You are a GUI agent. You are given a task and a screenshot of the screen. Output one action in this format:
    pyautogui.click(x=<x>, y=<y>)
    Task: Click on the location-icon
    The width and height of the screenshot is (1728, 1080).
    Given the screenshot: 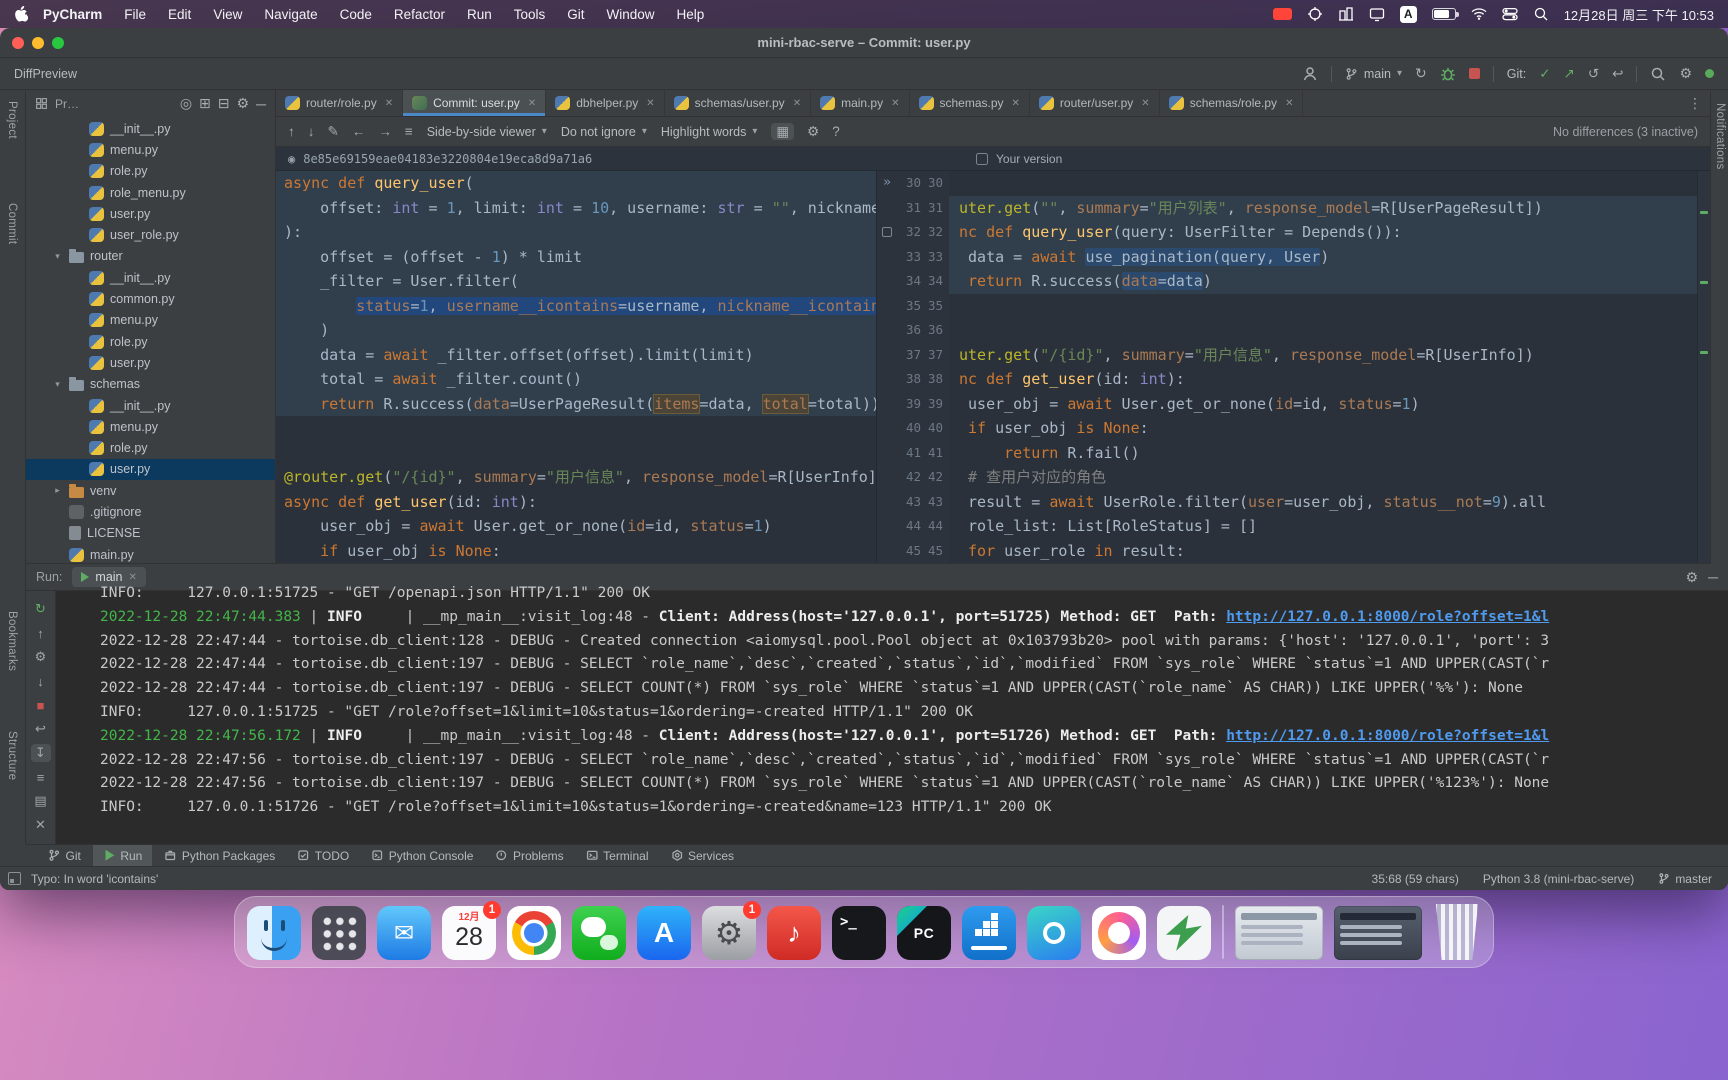 What is the action you would take?
    pyautogui.click(x=1315, y=14)
    